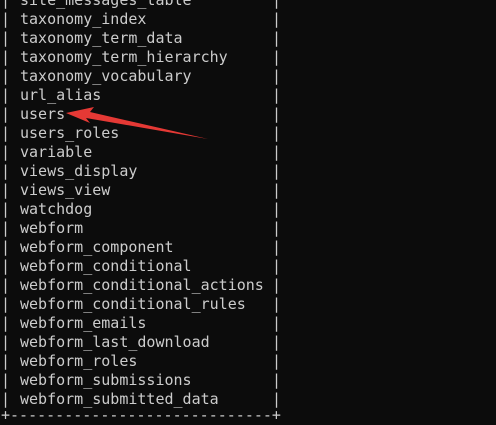 This screenshot has height=425, width=496. What do you see at coordinates (43, 114) in the screenshot?
I see `table-name-cell: users` at bounding box center [43, 114].